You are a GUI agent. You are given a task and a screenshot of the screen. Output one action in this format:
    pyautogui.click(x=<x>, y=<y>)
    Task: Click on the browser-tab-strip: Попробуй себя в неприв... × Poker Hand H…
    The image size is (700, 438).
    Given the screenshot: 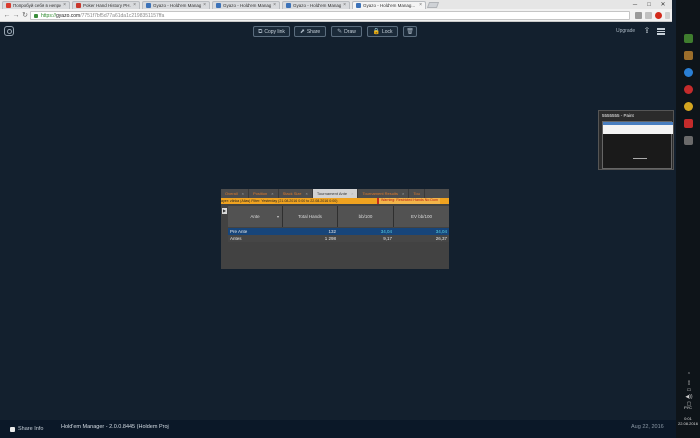 What is the action you would take?
    pyautogui.click(x=336, y=4)
    